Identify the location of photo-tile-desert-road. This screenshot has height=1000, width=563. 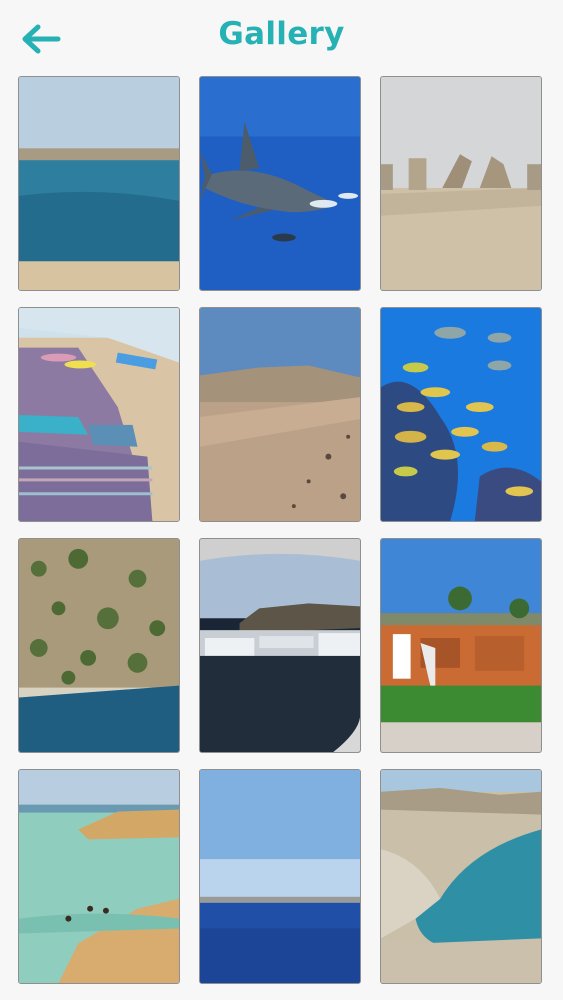
(280, 414).